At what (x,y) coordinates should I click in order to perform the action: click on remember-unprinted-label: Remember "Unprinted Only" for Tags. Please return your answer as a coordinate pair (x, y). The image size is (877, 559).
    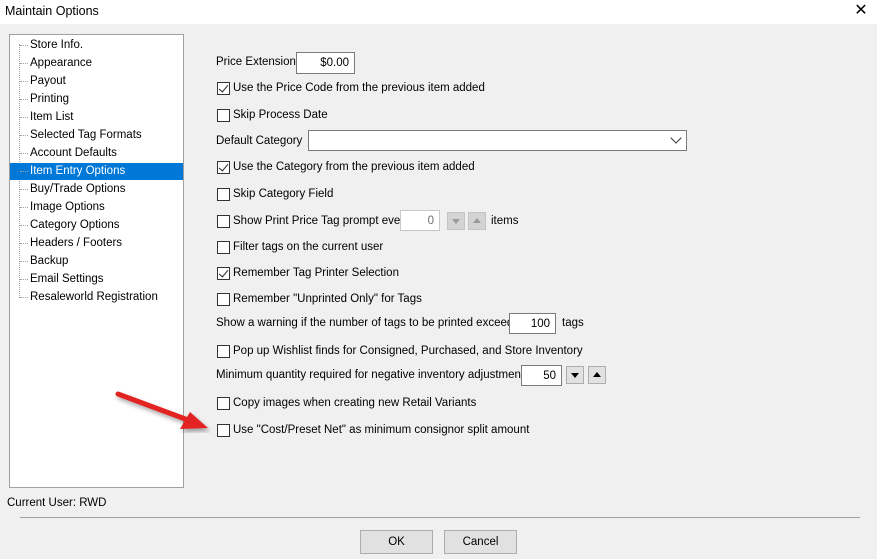
    Looking at the image, I should click on (327, 299).